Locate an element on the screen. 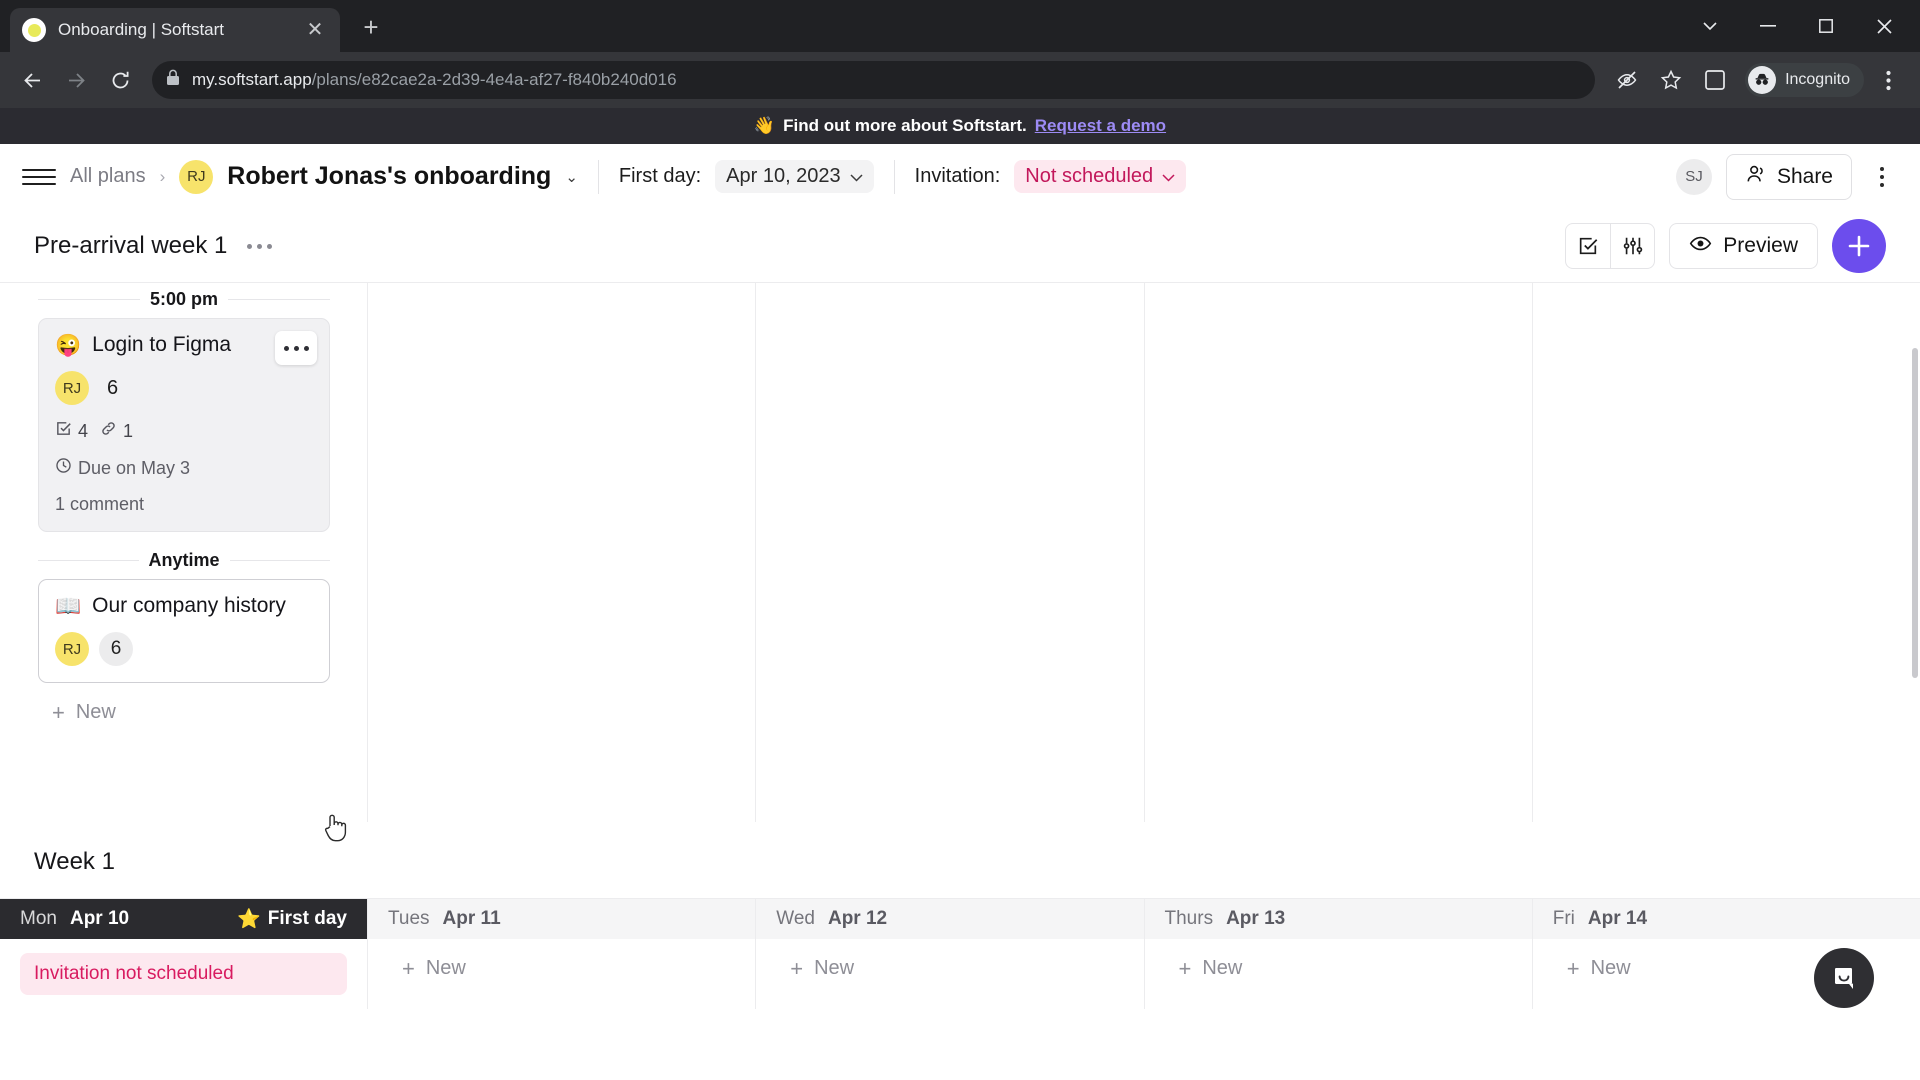 The height and width of the screenshot is (1080, 1920). share-label: Share is located at coordinates (1804, 176).